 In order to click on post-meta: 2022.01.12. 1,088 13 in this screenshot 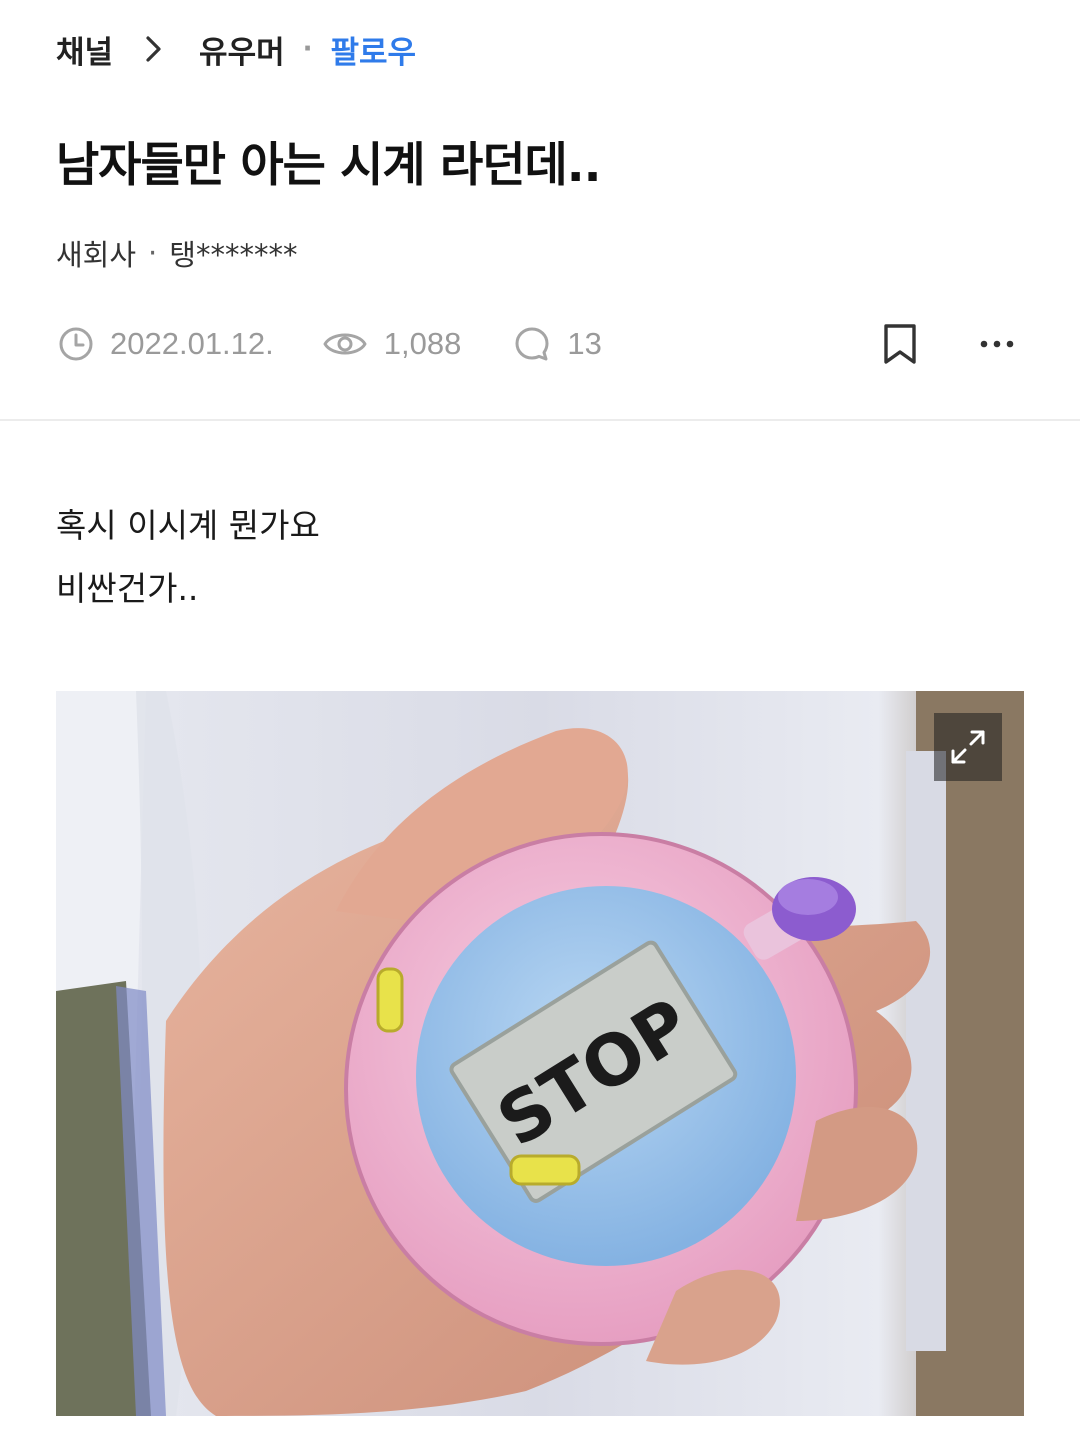, I will do `click(540, 344)`.